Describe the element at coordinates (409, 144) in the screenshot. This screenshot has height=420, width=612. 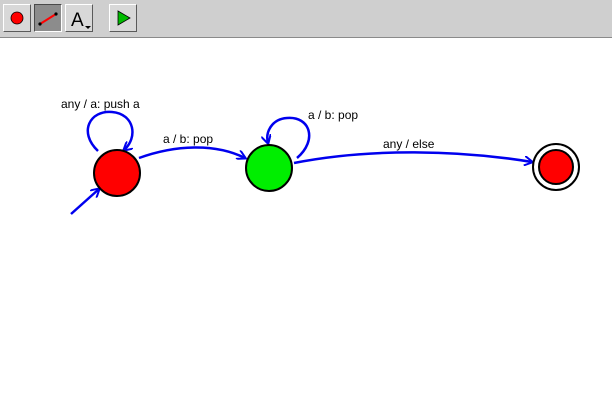
I see `label-q1-q2: any / else` at that location.